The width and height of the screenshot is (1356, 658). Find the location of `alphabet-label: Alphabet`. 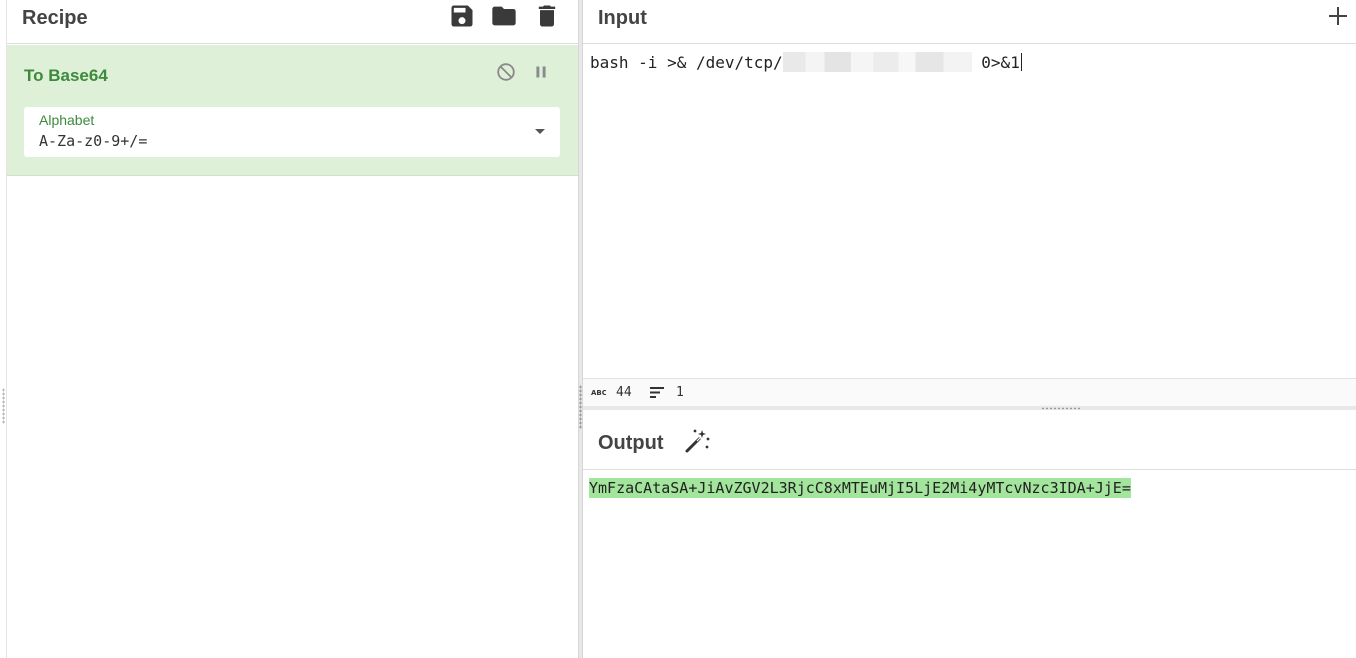

alphabet-label: Alphabet is located at coordinates (67, 120).